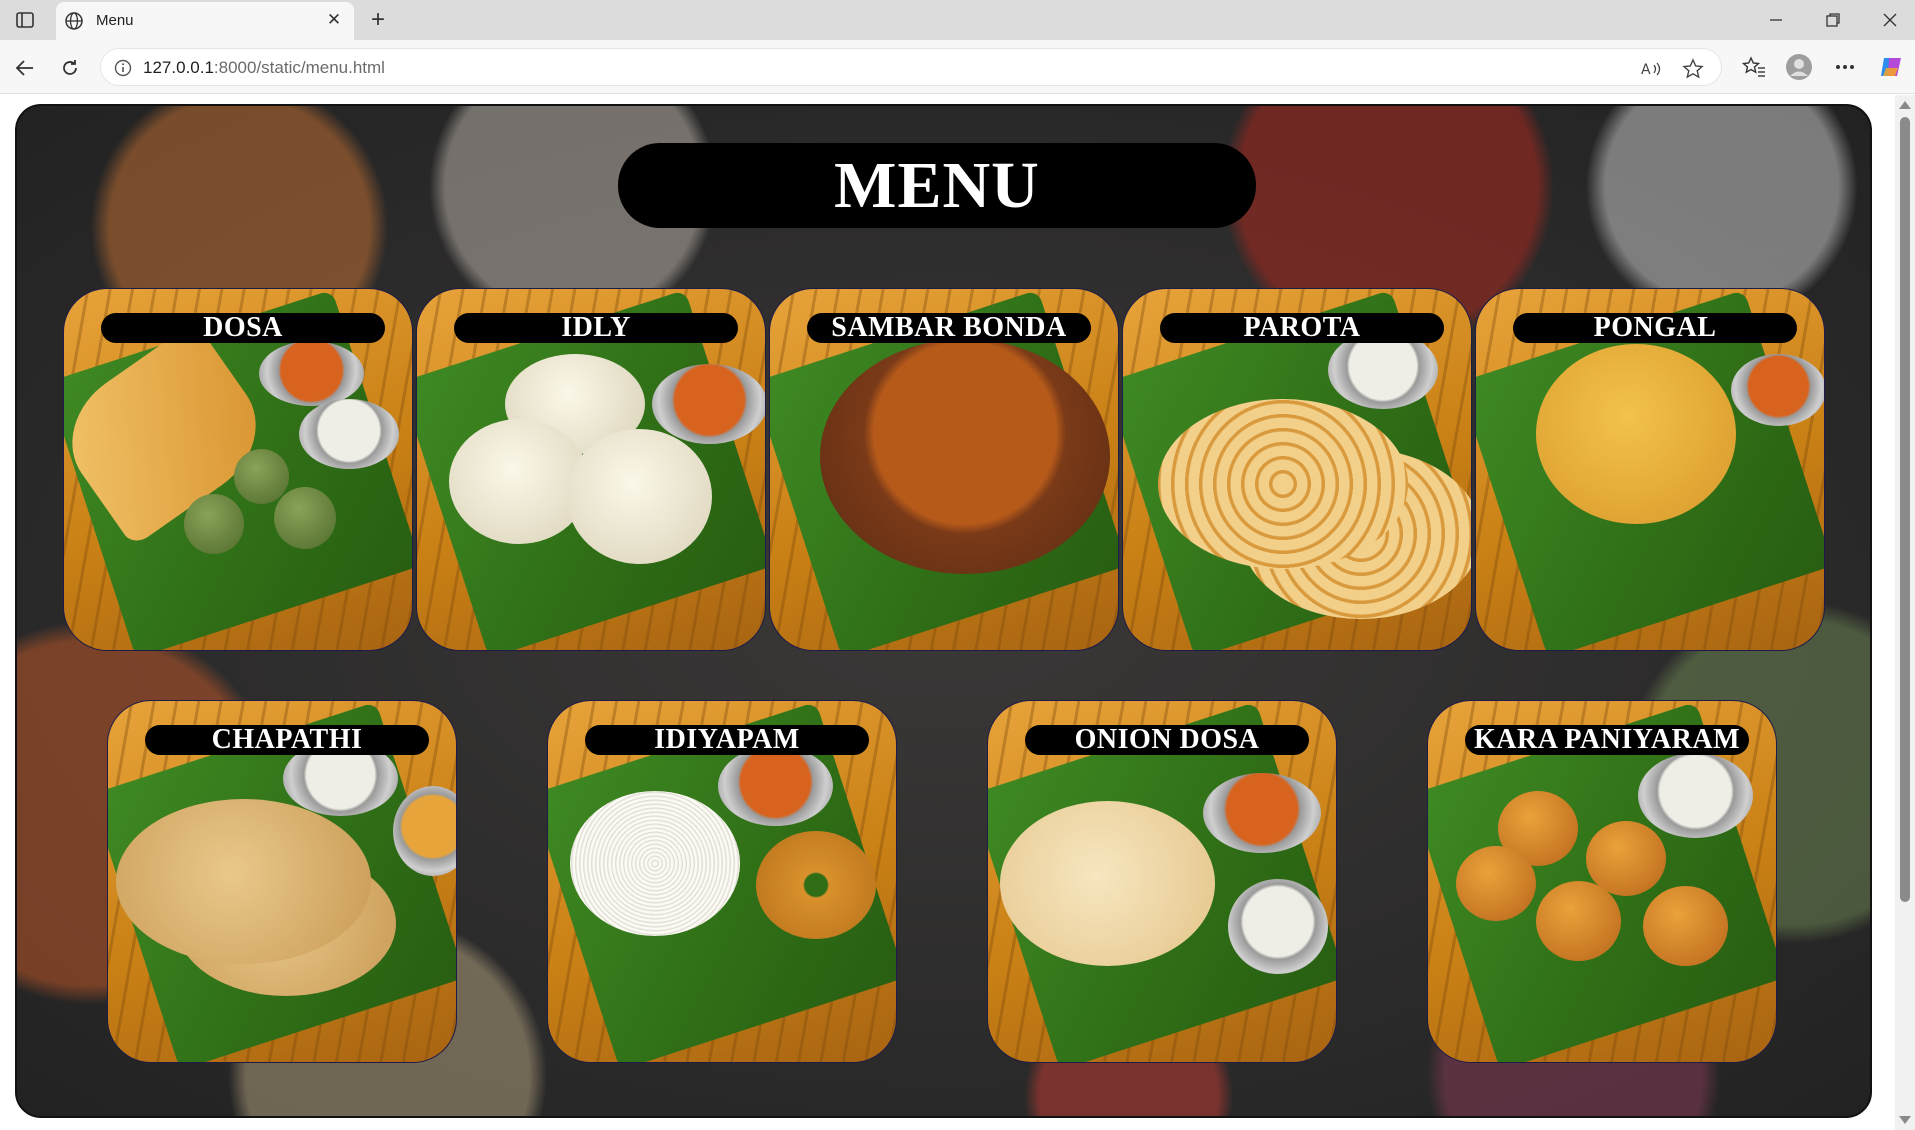 This screenshot has height=1130, width=1915. Describe the element at coordinates (264, 67) in the screenshot. I see `url-text: 127.0.0.1:8000/static/menu.html` at that location.